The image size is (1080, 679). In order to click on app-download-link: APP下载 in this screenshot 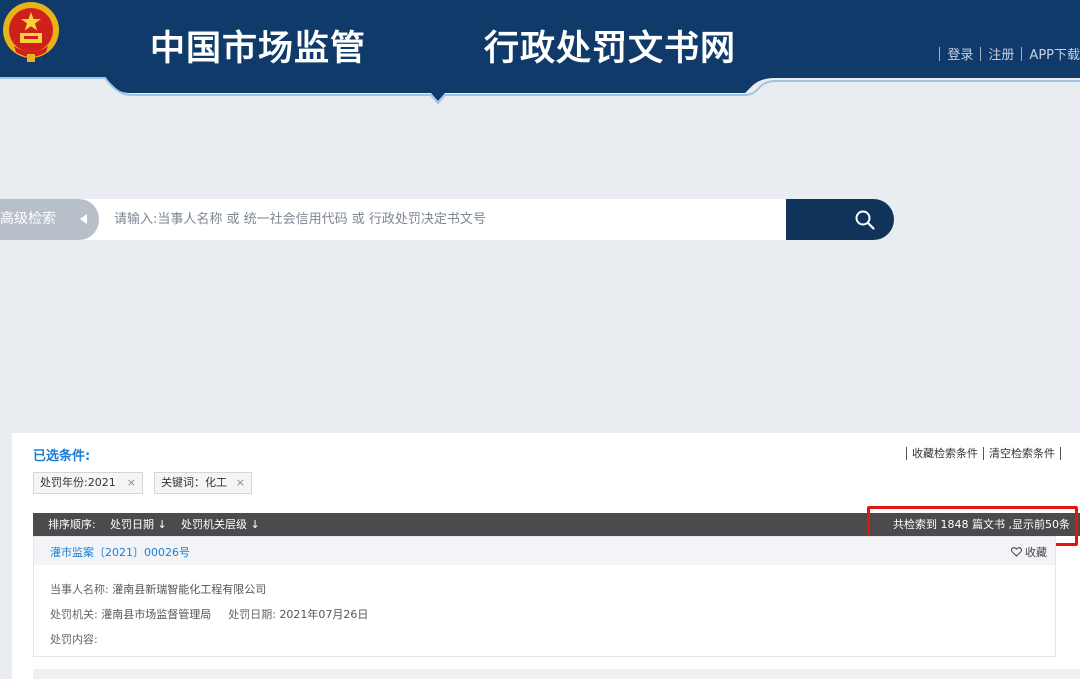, I will do `click(1054, 55)`.